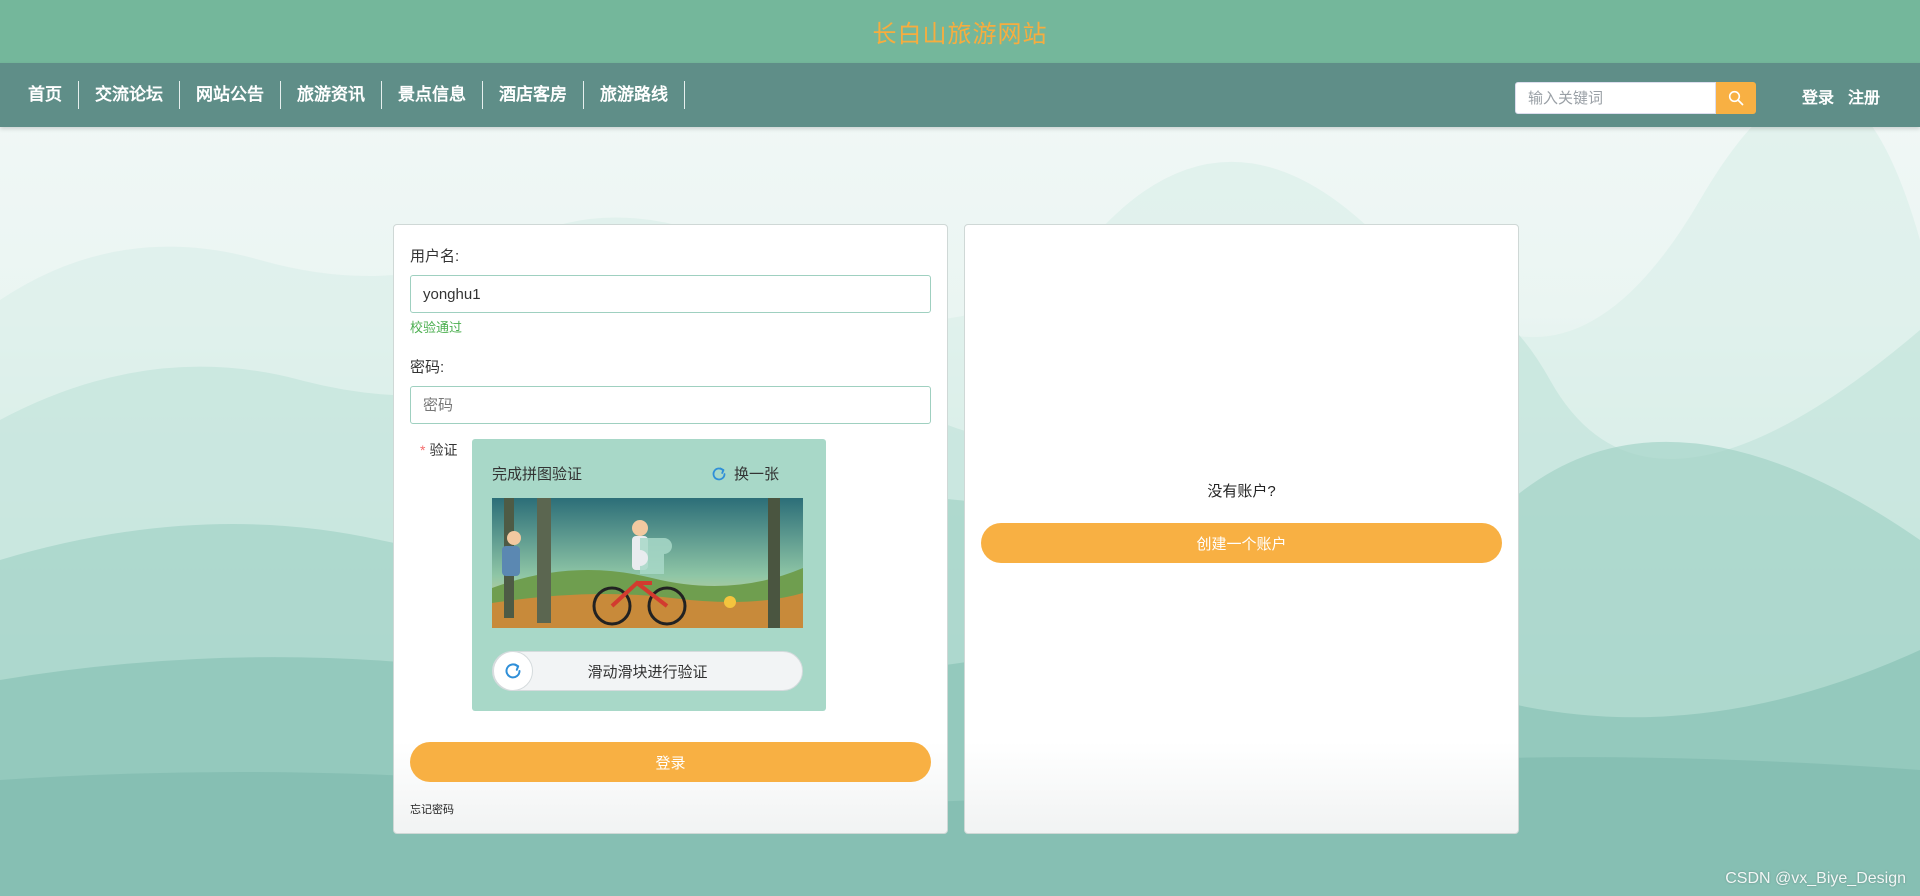  I want to click on nav-item-travel-news: 旅游资讯, so click(331, 95).